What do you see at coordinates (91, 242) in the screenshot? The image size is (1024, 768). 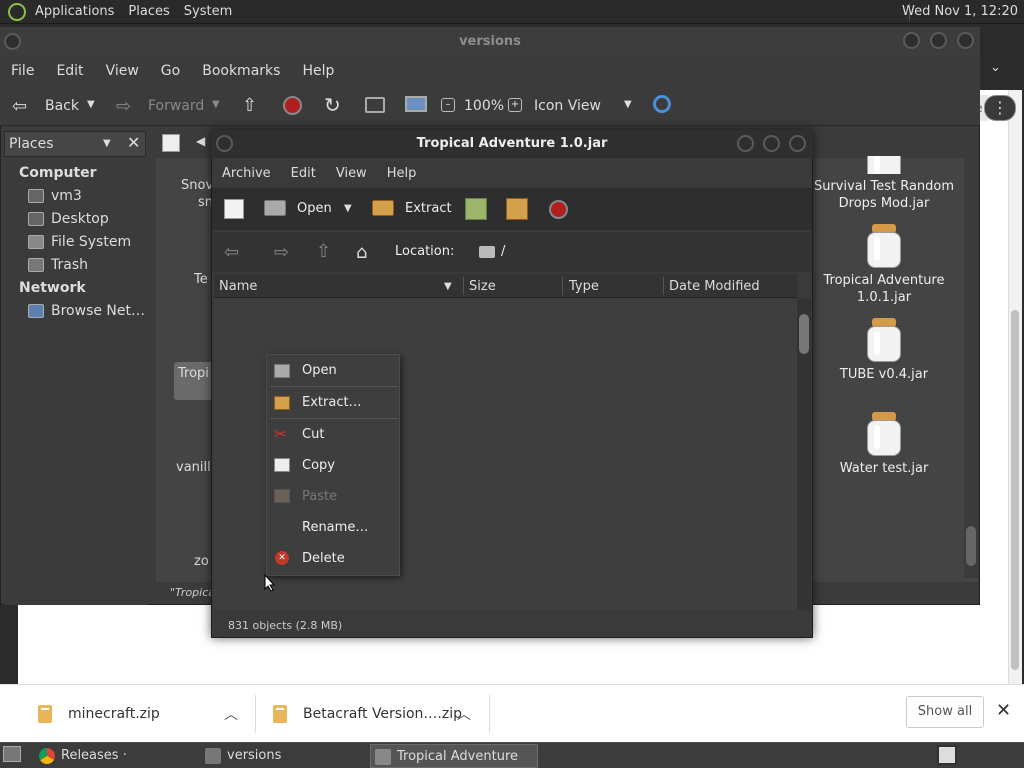 I see `sidebar-item-file-system: File System` at bounding box center [91, 242].